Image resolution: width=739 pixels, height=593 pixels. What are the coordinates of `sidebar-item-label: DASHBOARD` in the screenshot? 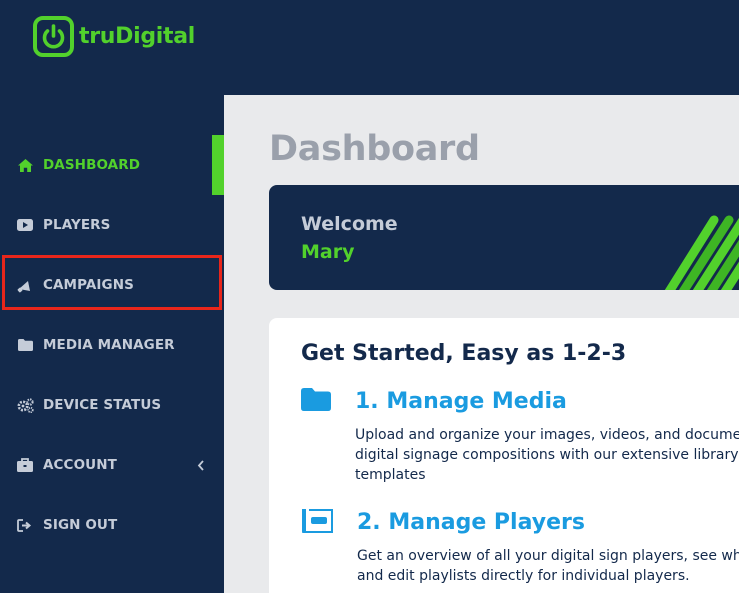 It's located at (92, 165).